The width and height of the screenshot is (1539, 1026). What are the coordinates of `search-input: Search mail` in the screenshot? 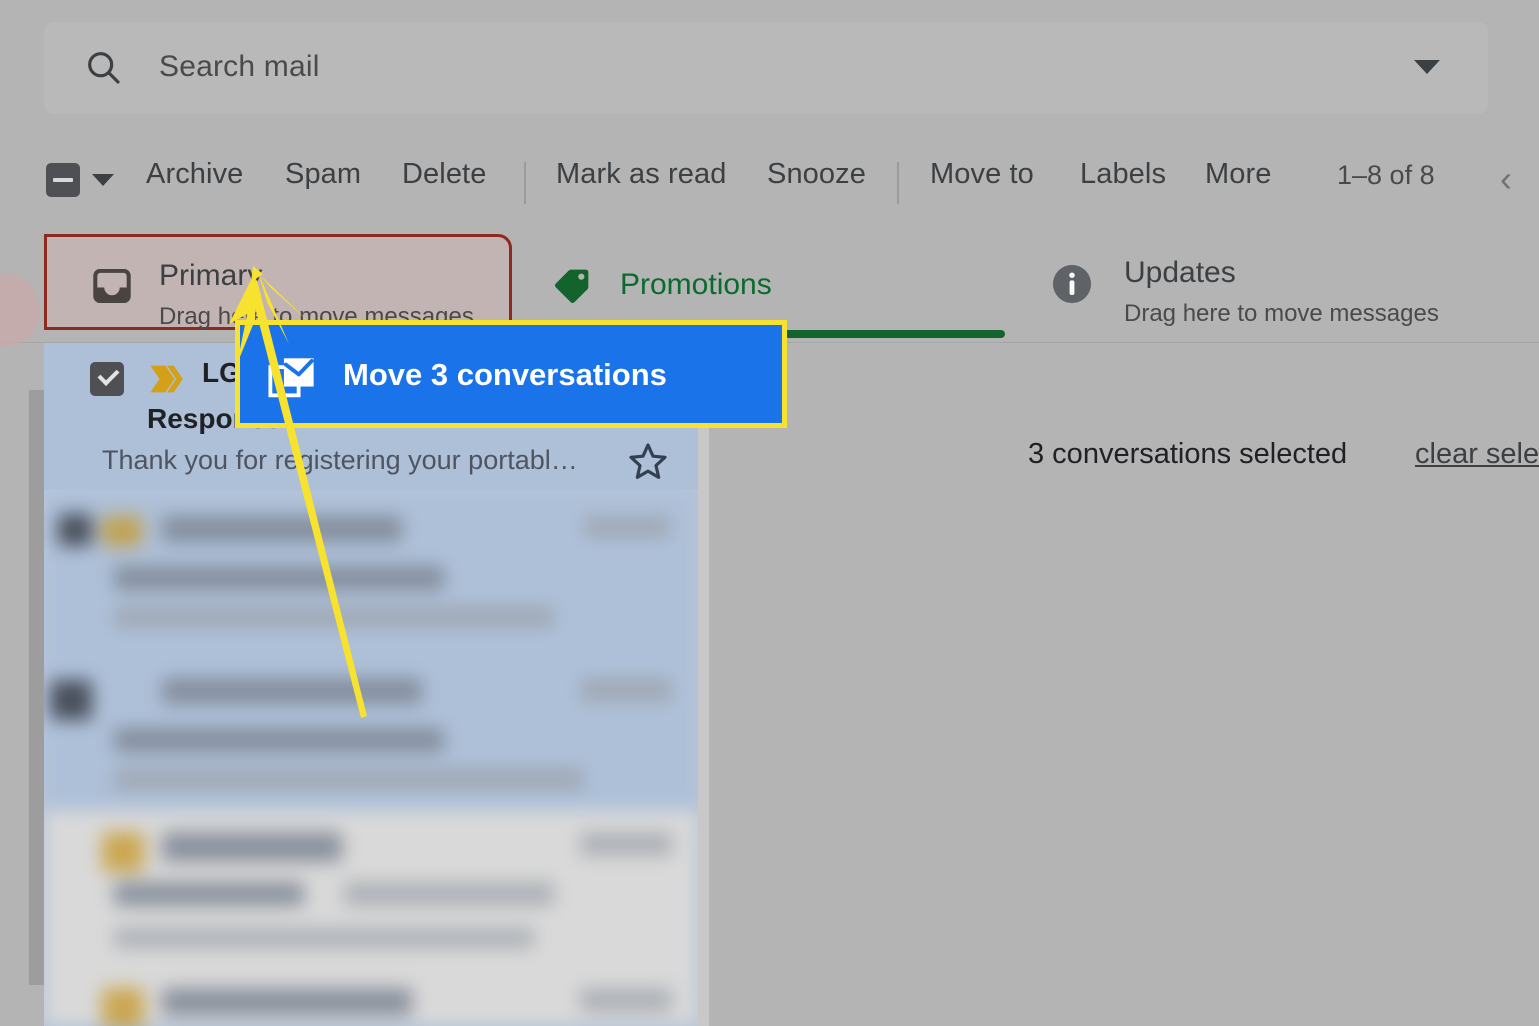 It's located at (766, 68).